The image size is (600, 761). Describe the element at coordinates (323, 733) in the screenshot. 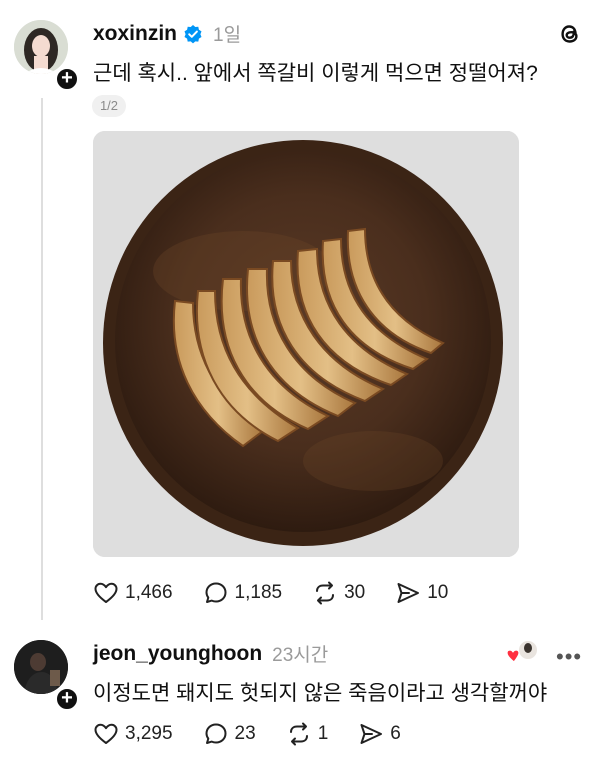

I see `reply-repost-count: 1` at that location.